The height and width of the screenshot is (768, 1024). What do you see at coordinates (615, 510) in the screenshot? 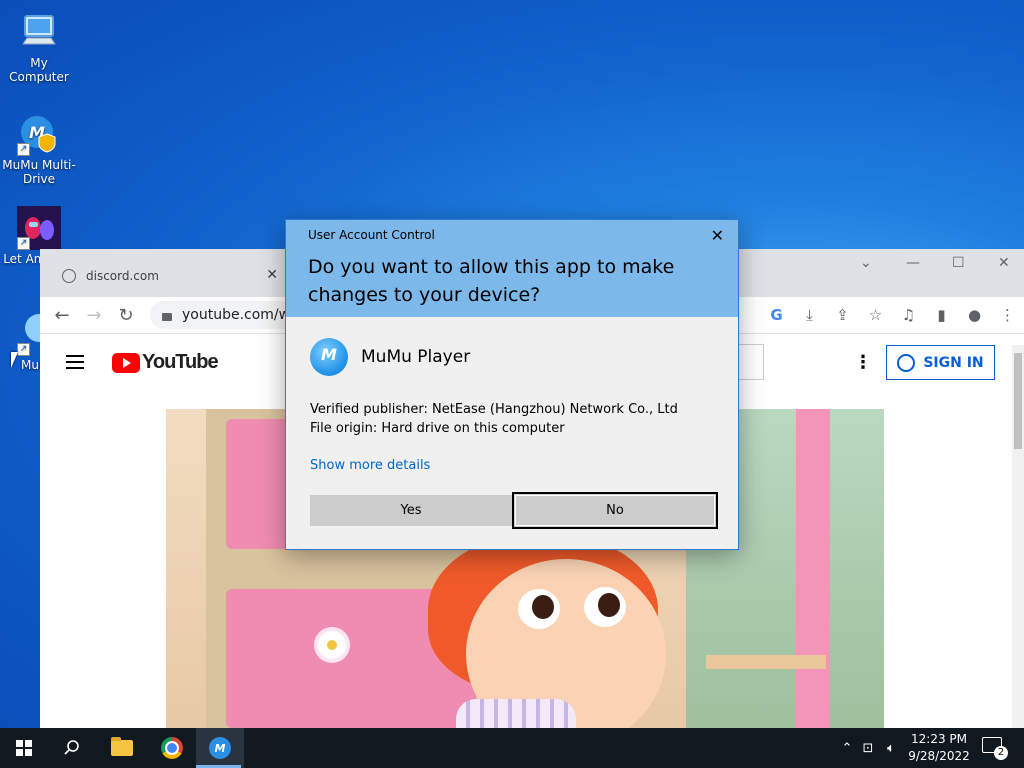
I see `no-button: No` at bounding box center [615, 510].